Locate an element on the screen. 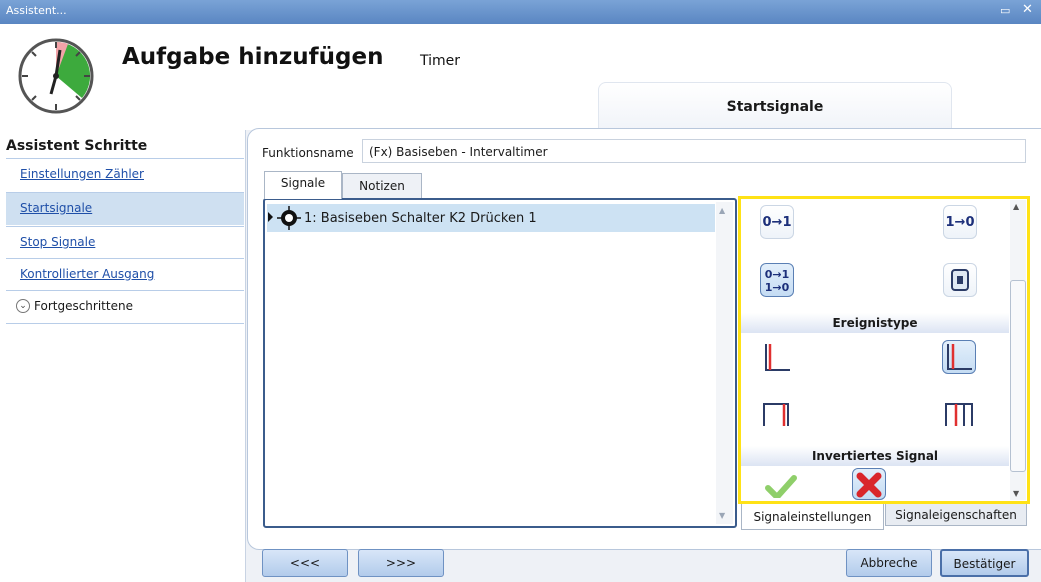 Image resolution: width=1041 pixels, height=582 pixels. sidebar-item-label: Startsignale is located at coordinates (56, 208).